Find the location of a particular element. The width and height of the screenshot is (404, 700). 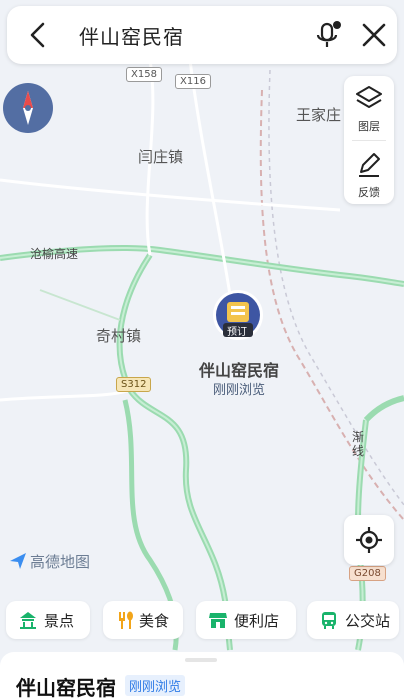

drag-handle is located at coordinates (201, 660).